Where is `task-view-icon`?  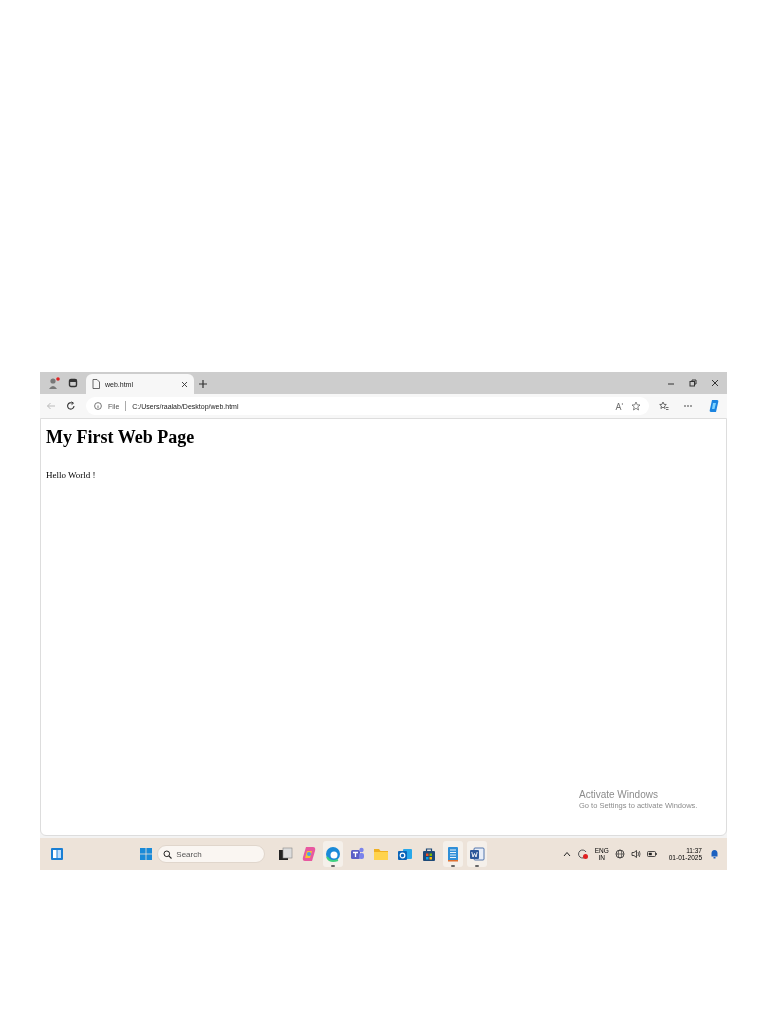 task-view-icon is located at coordinates (285, 854).